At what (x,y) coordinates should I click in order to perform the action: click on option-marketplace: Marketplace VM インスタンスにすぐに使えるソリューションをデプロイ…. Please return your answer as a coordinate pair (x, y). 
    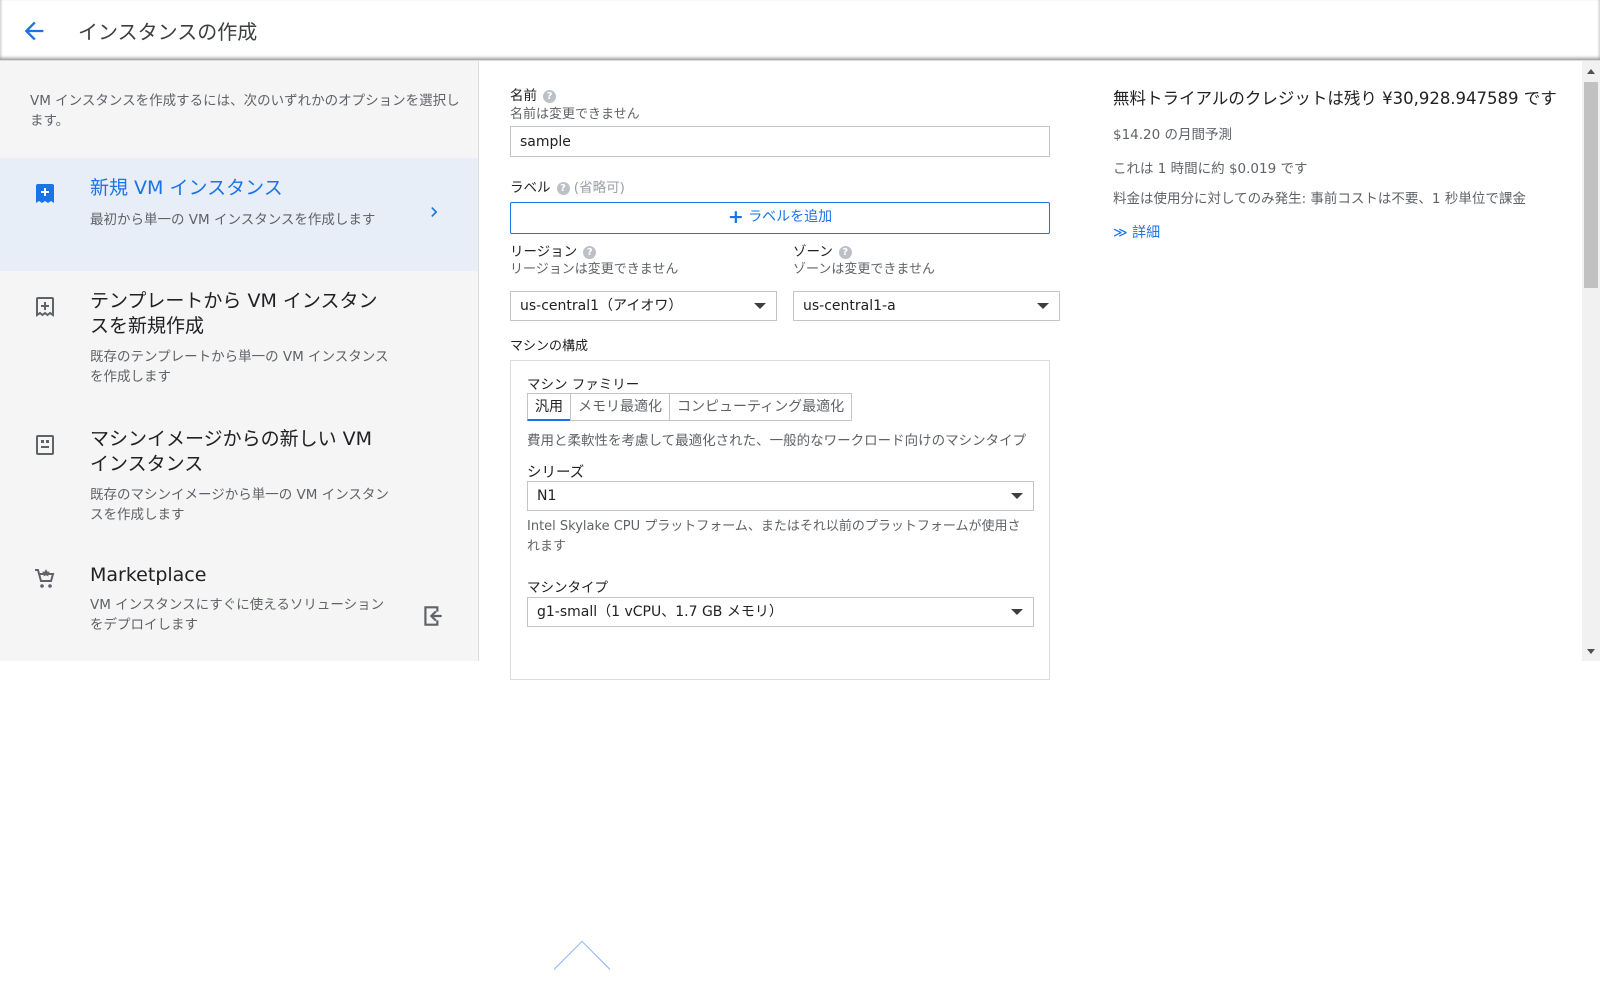
    Looking at the image, I should click on (239, 607).